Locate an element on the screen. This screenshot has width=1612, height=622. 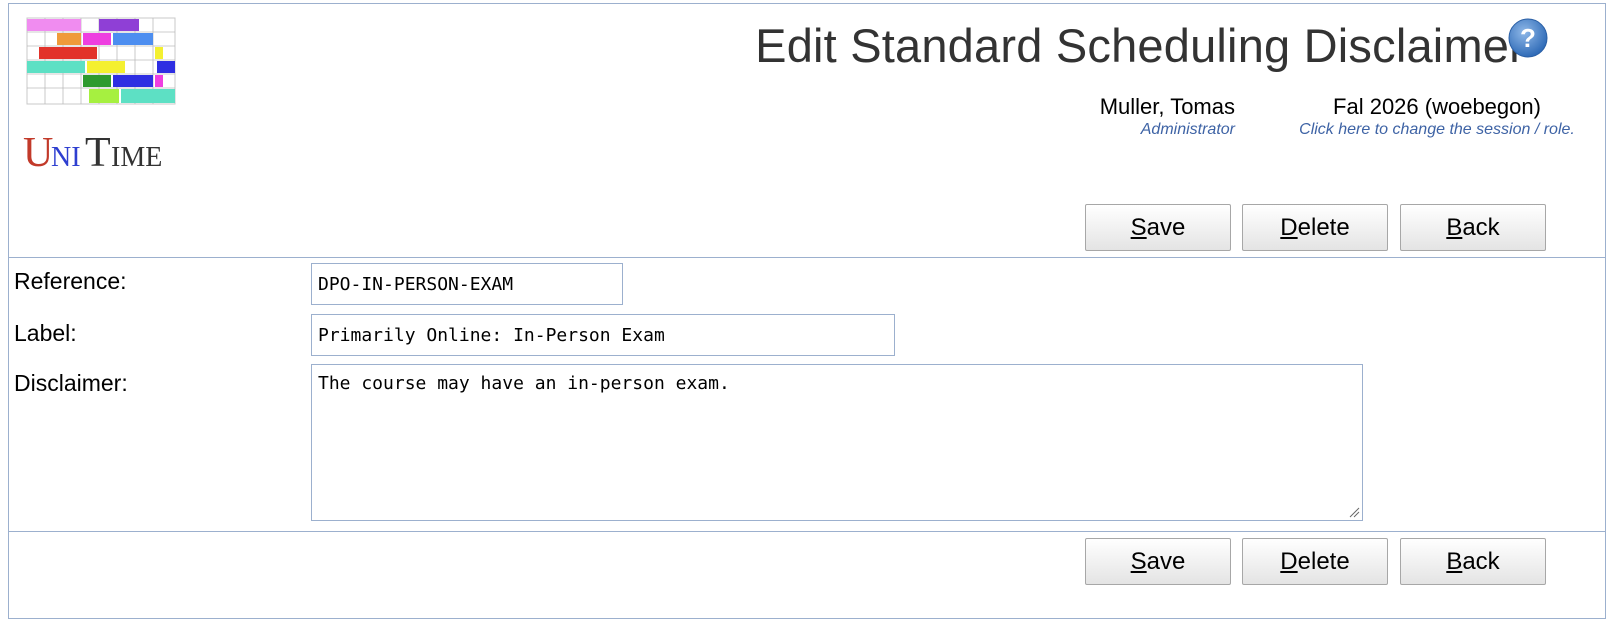
delete-button-top: Delete is located at coordinates (1315, 227).